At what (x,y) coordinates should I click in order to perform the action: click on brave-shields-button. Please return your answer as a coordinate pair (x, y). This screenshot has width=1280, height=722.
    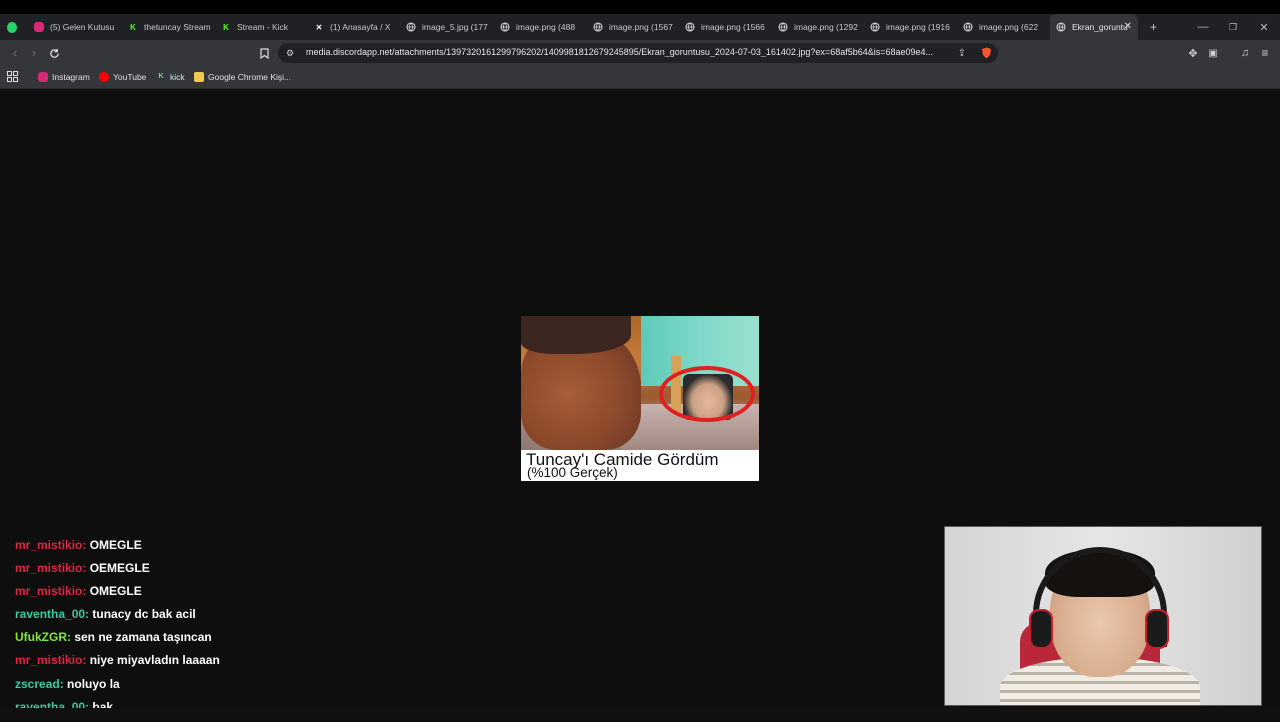
    Looking at the image, I should click on (986, 53).